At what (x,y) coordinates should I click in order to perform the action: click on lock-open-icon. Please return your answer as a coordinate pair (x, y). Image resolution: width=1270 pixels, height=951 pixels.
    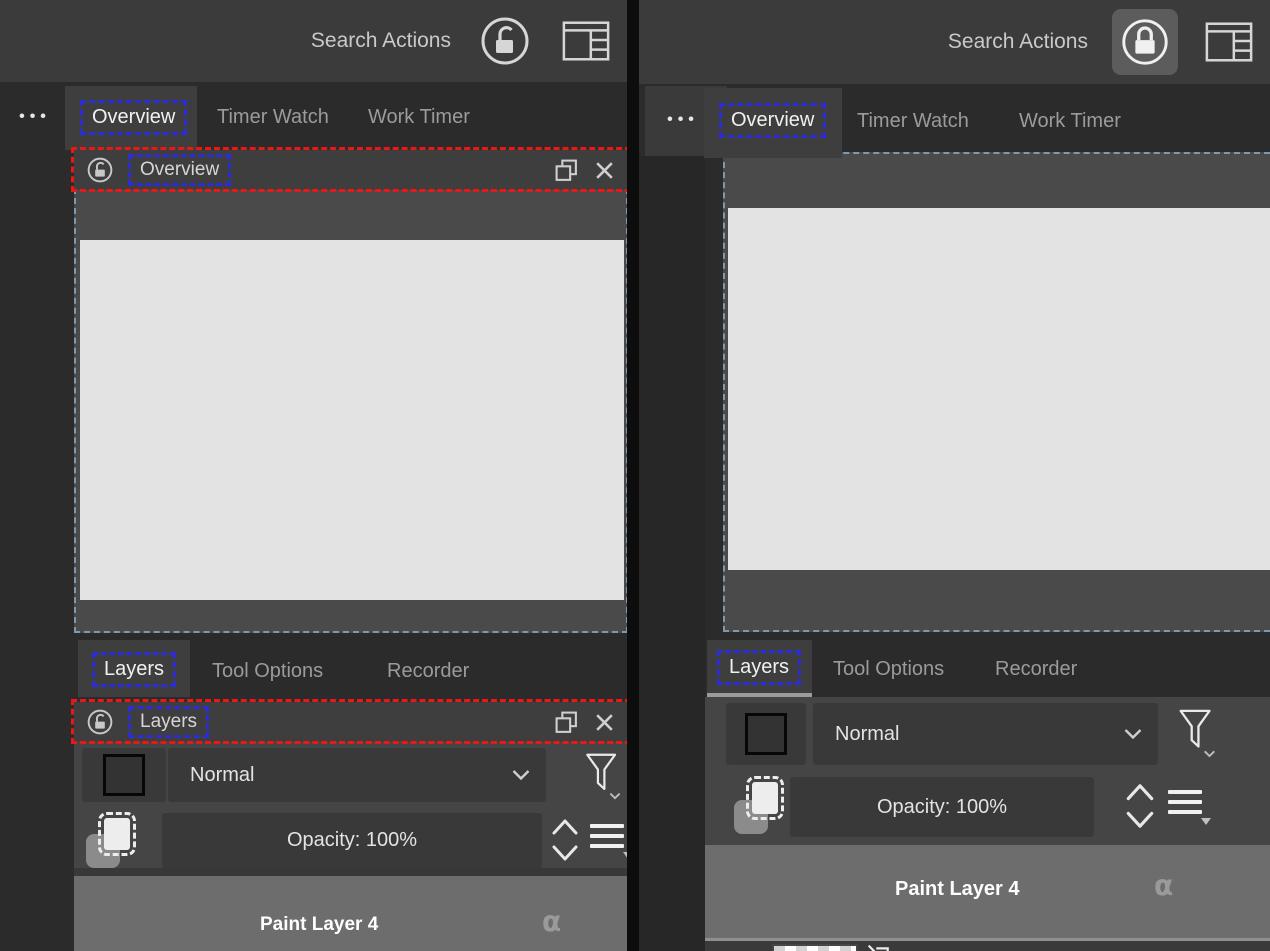
    Looking at the image, I should click on (505, 41).